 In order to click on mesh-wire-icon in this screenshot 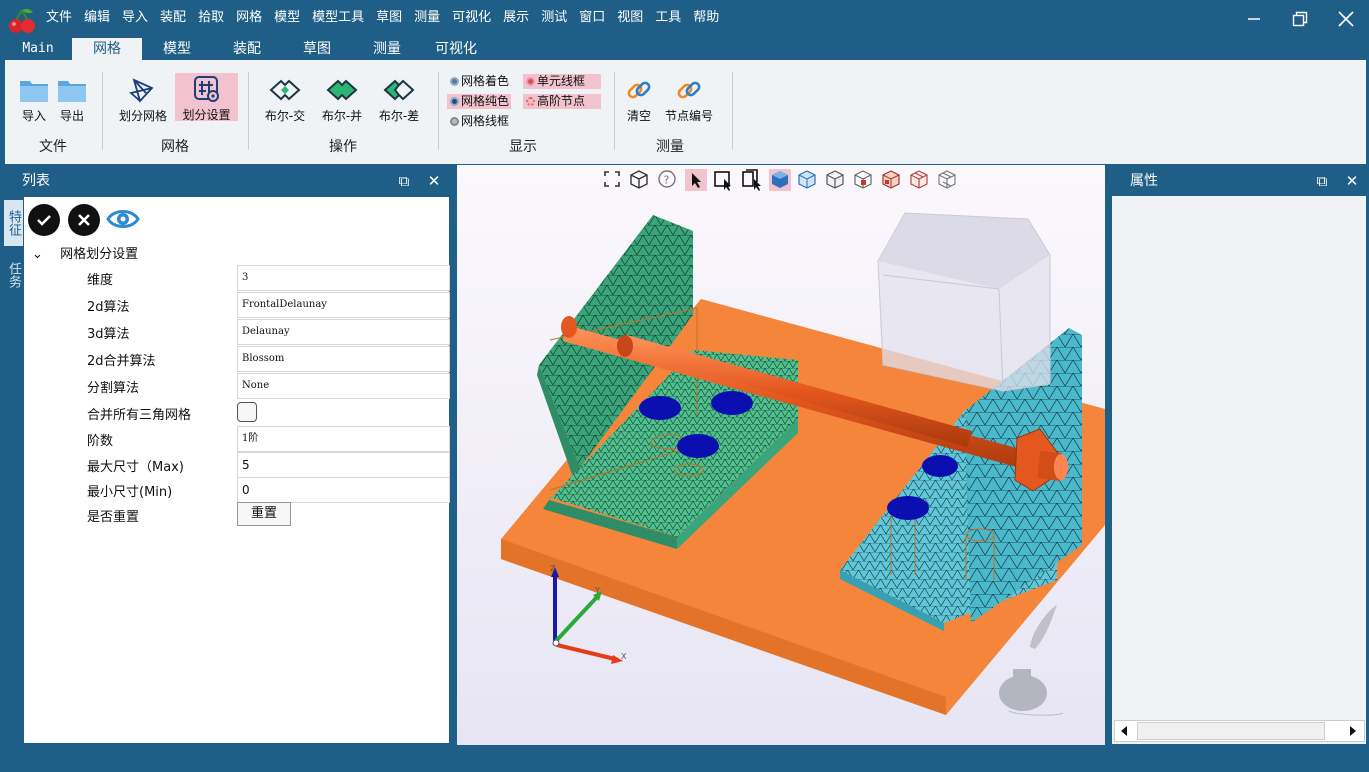, I will do `click(454, 121)`.